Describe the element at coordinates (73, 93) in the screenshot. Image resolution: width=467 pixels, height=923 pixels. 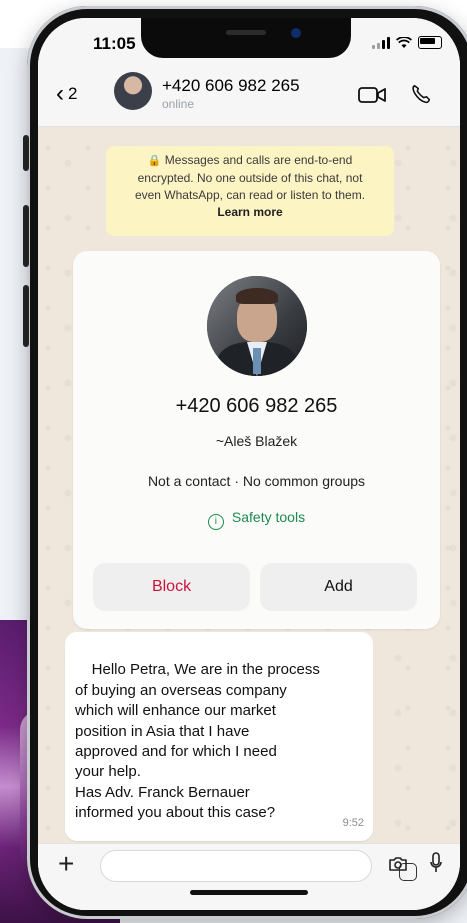
I see `unread-count: 2` at that location.